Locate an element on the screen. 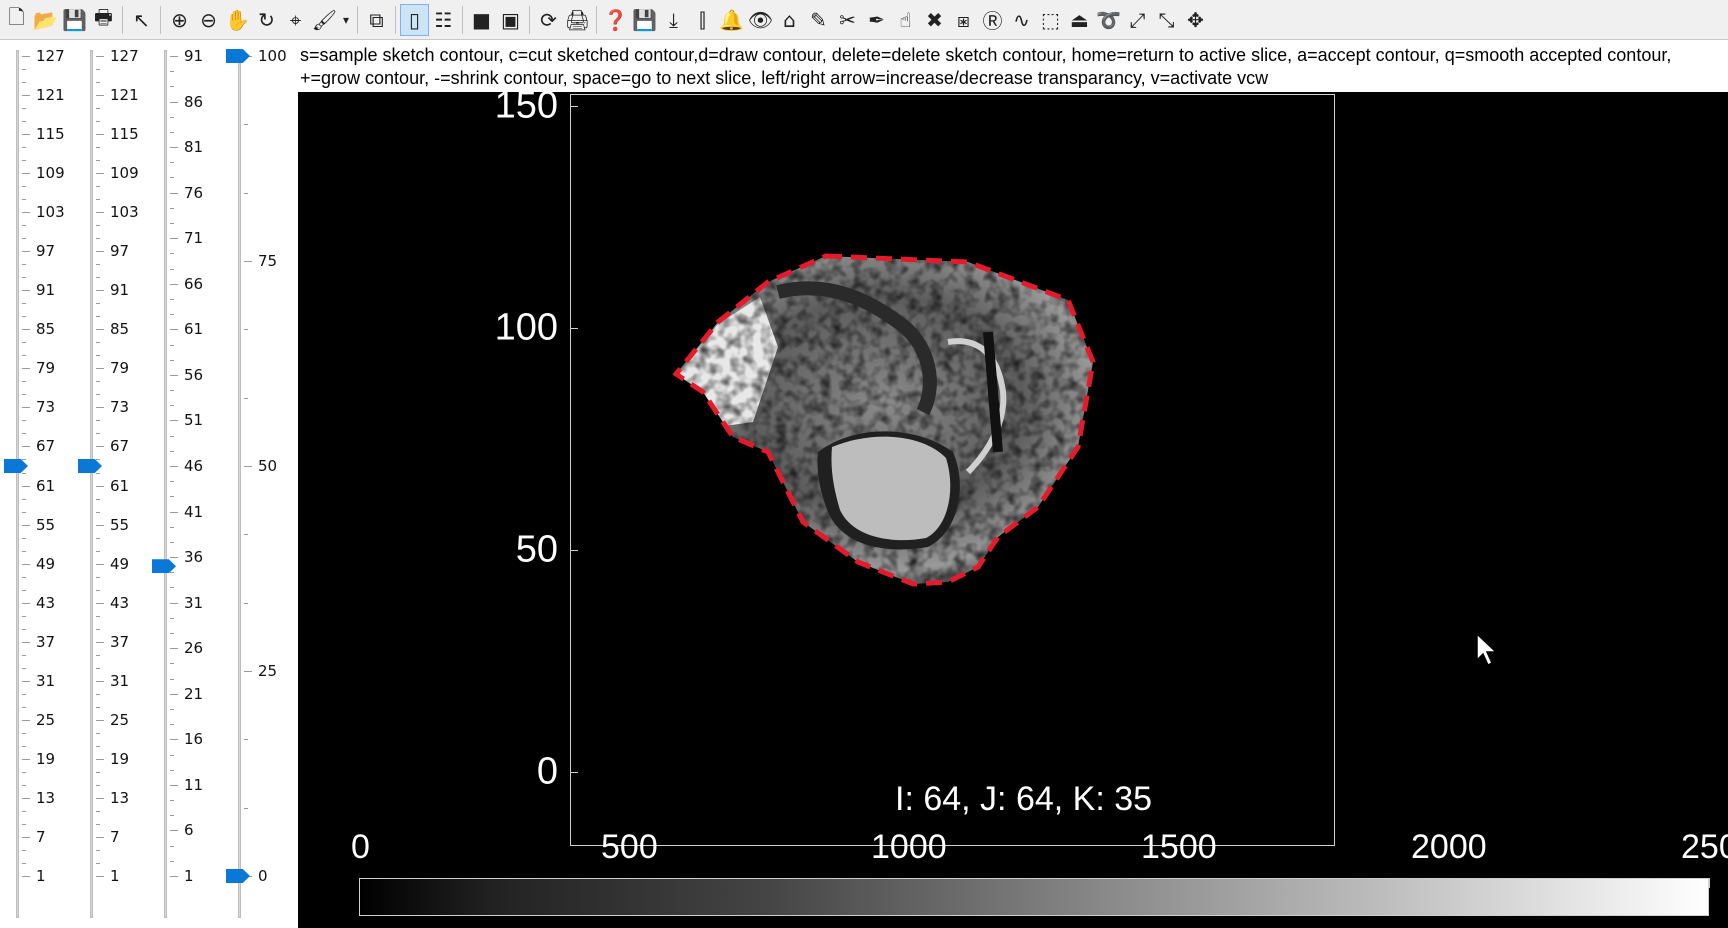  pen-icon: ✒ is located at coordinates (876, 20).